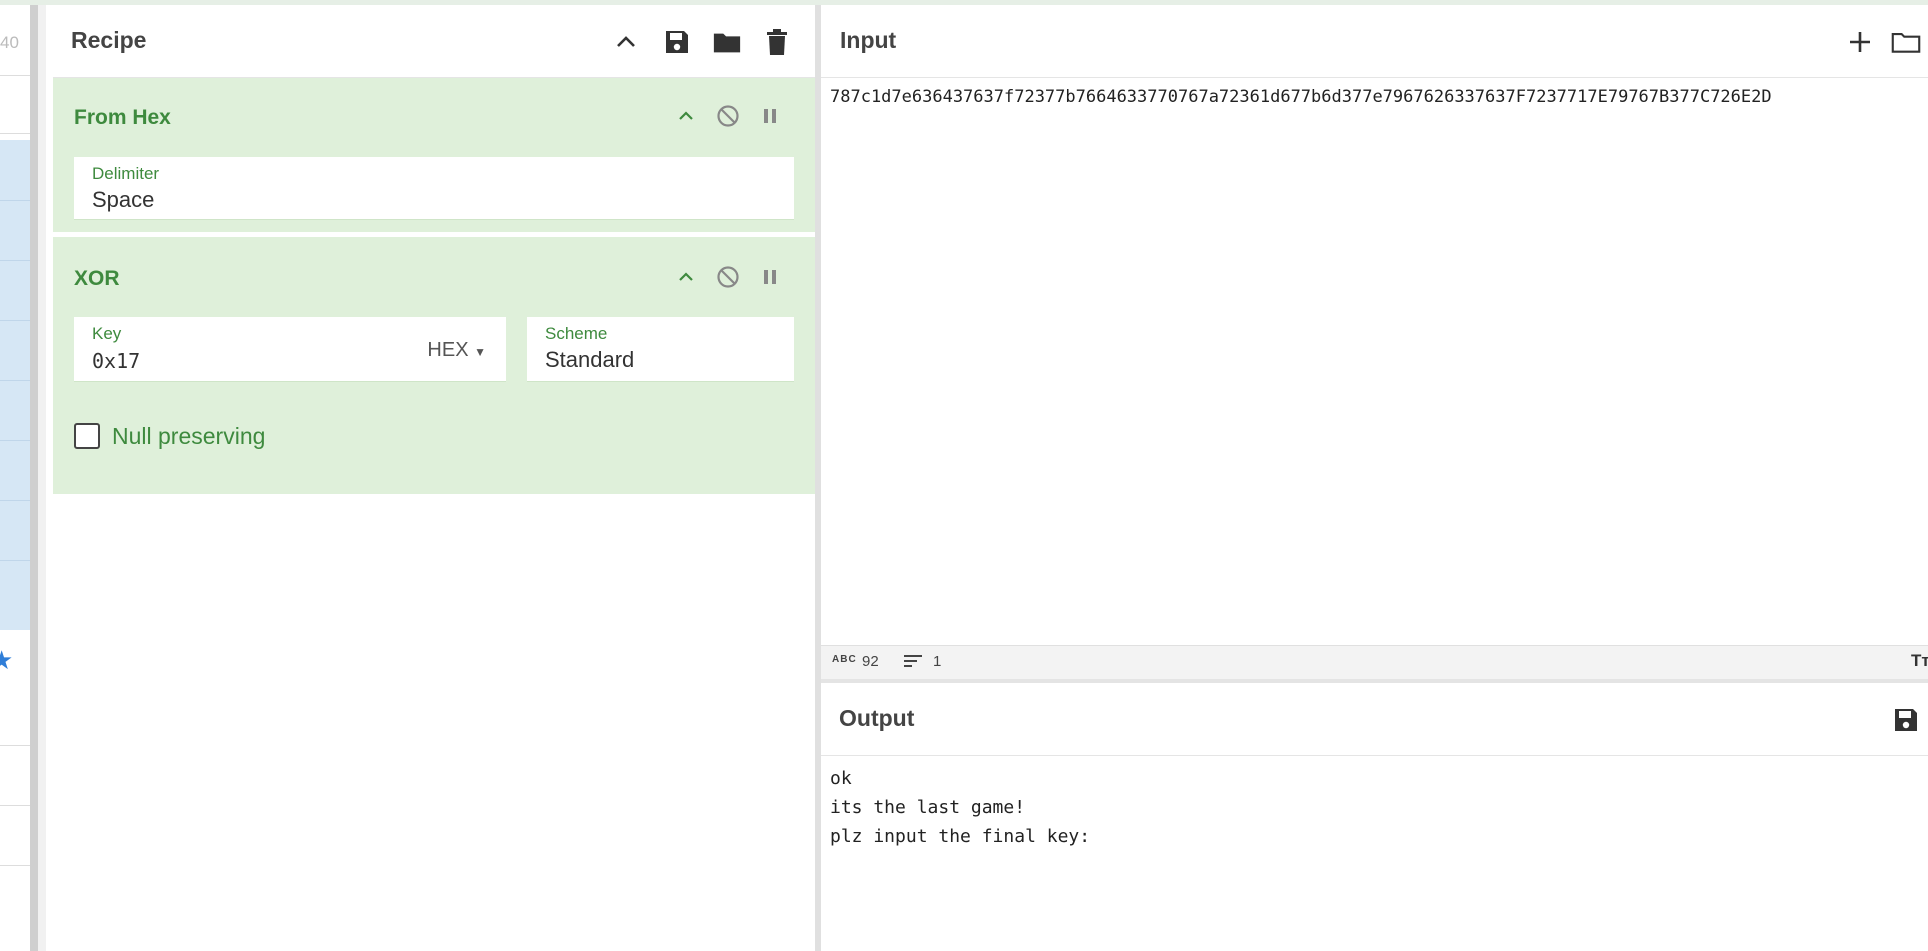 The height and width of the screenshot is (951, 1928). I want to click on trash-icon, so click(777, 42).